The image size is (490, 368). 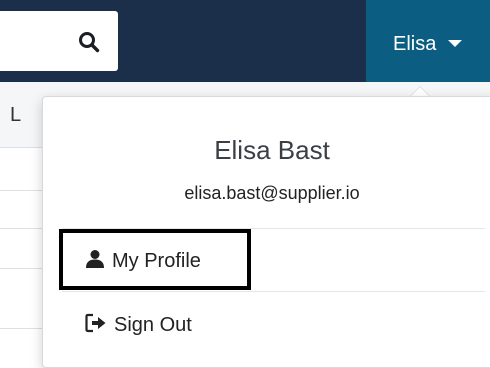 What do you see at coordinates (272, 150) in the screenshot?
I see `user-full-name: Elisa Bast` at bounding box center [272, 150].